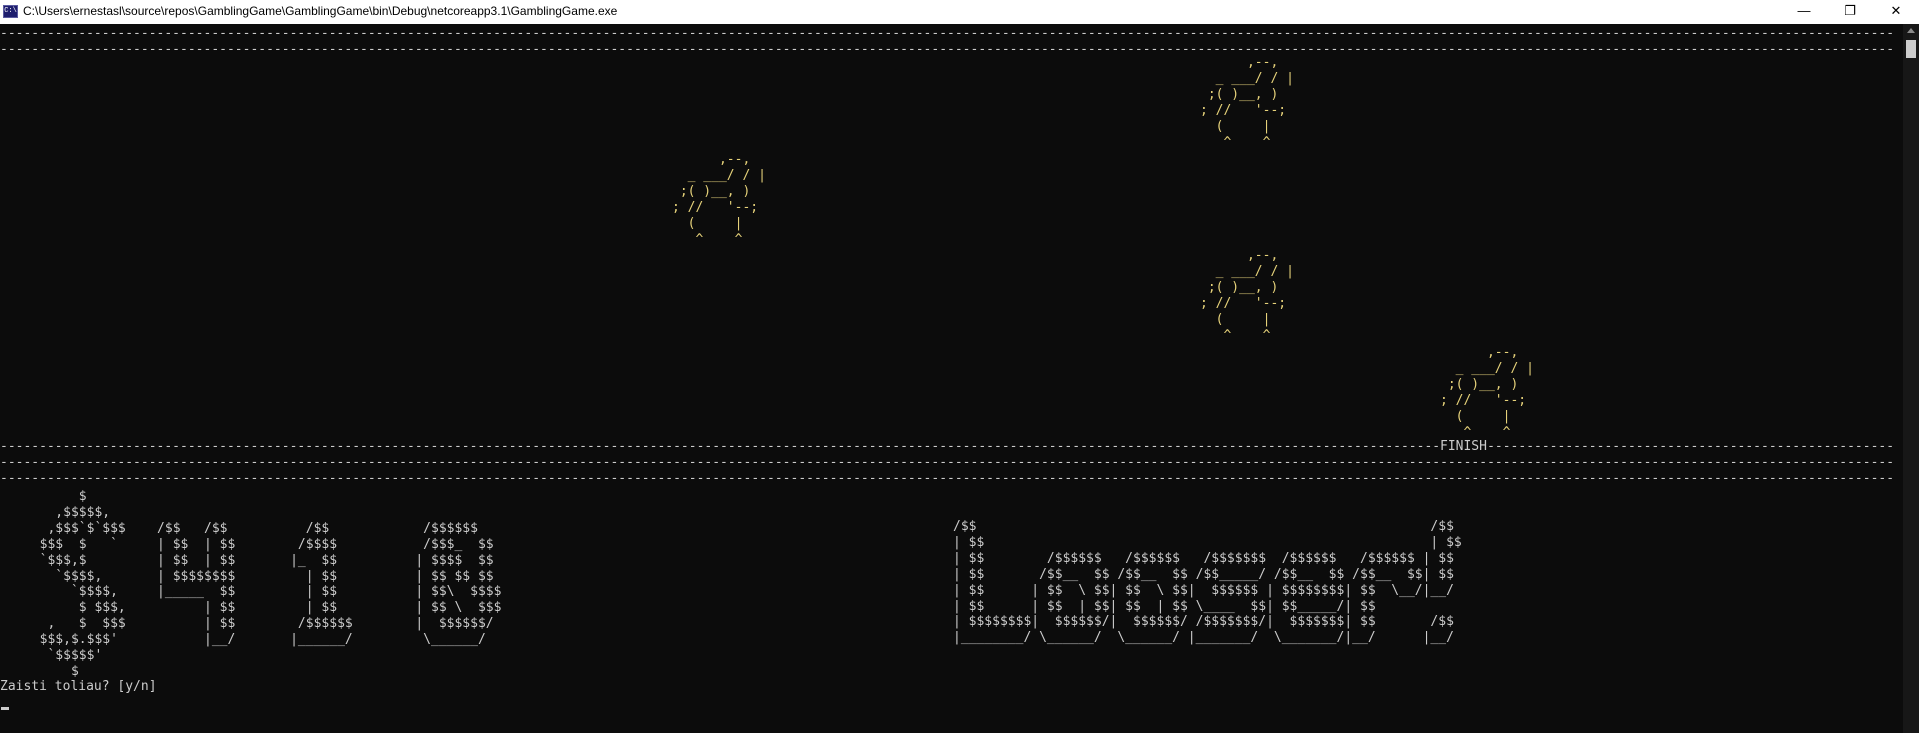 The image size is (1919, 733). I want to click on minimize-button: —, so click(1804, 12).